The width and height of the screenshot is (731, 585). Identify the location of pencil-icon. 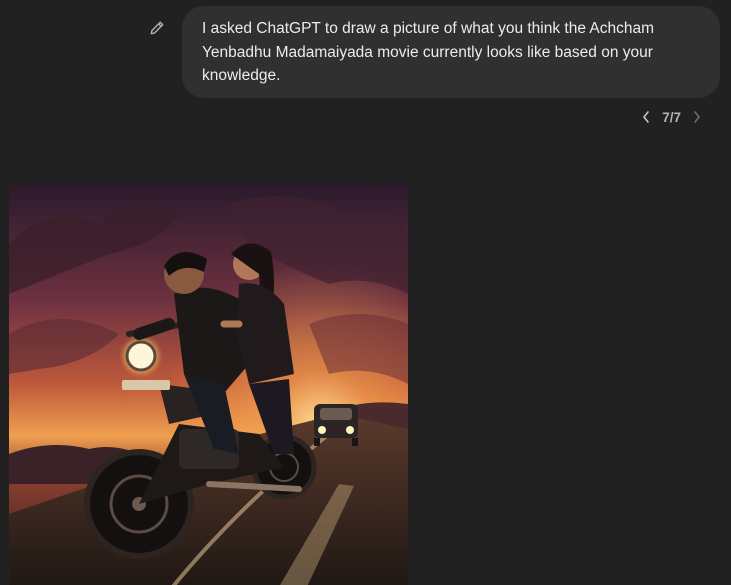
(157, 28).